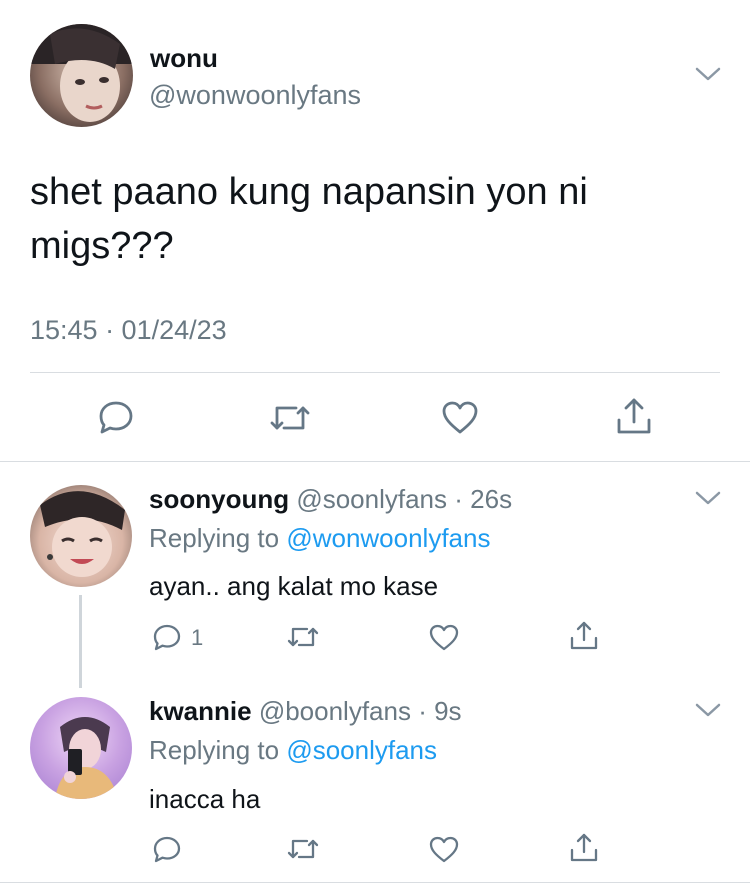  I want to click on tweet-text: shet paano kung napansin yon ni migs???, so click(309, 219).